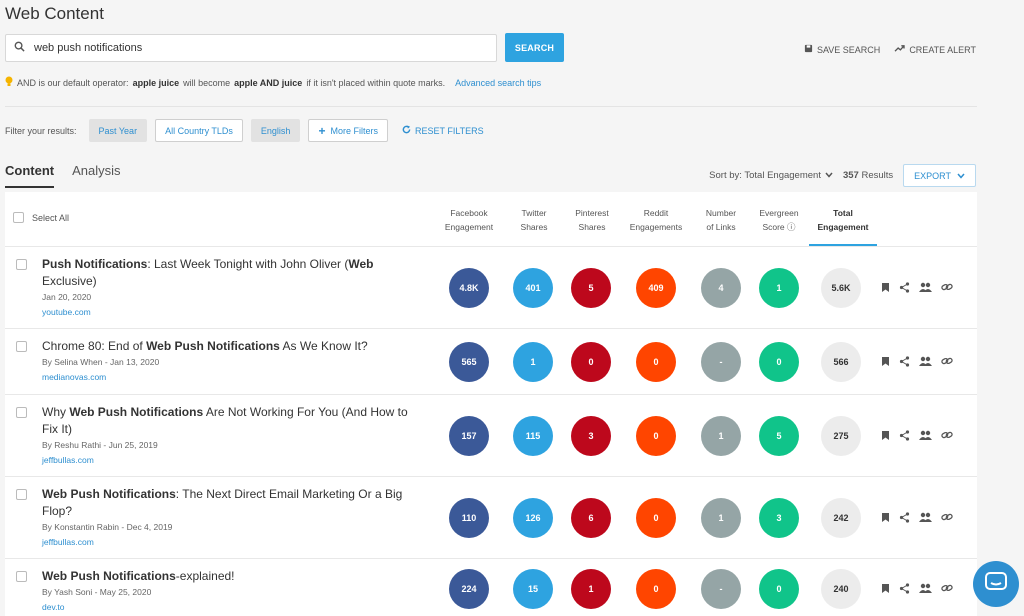 The width and height of the screenshot is (1024, 616). Describe the element at coordinates (779, 436) in the screenshot. I see `evergreen-score-value: 5` at that location.